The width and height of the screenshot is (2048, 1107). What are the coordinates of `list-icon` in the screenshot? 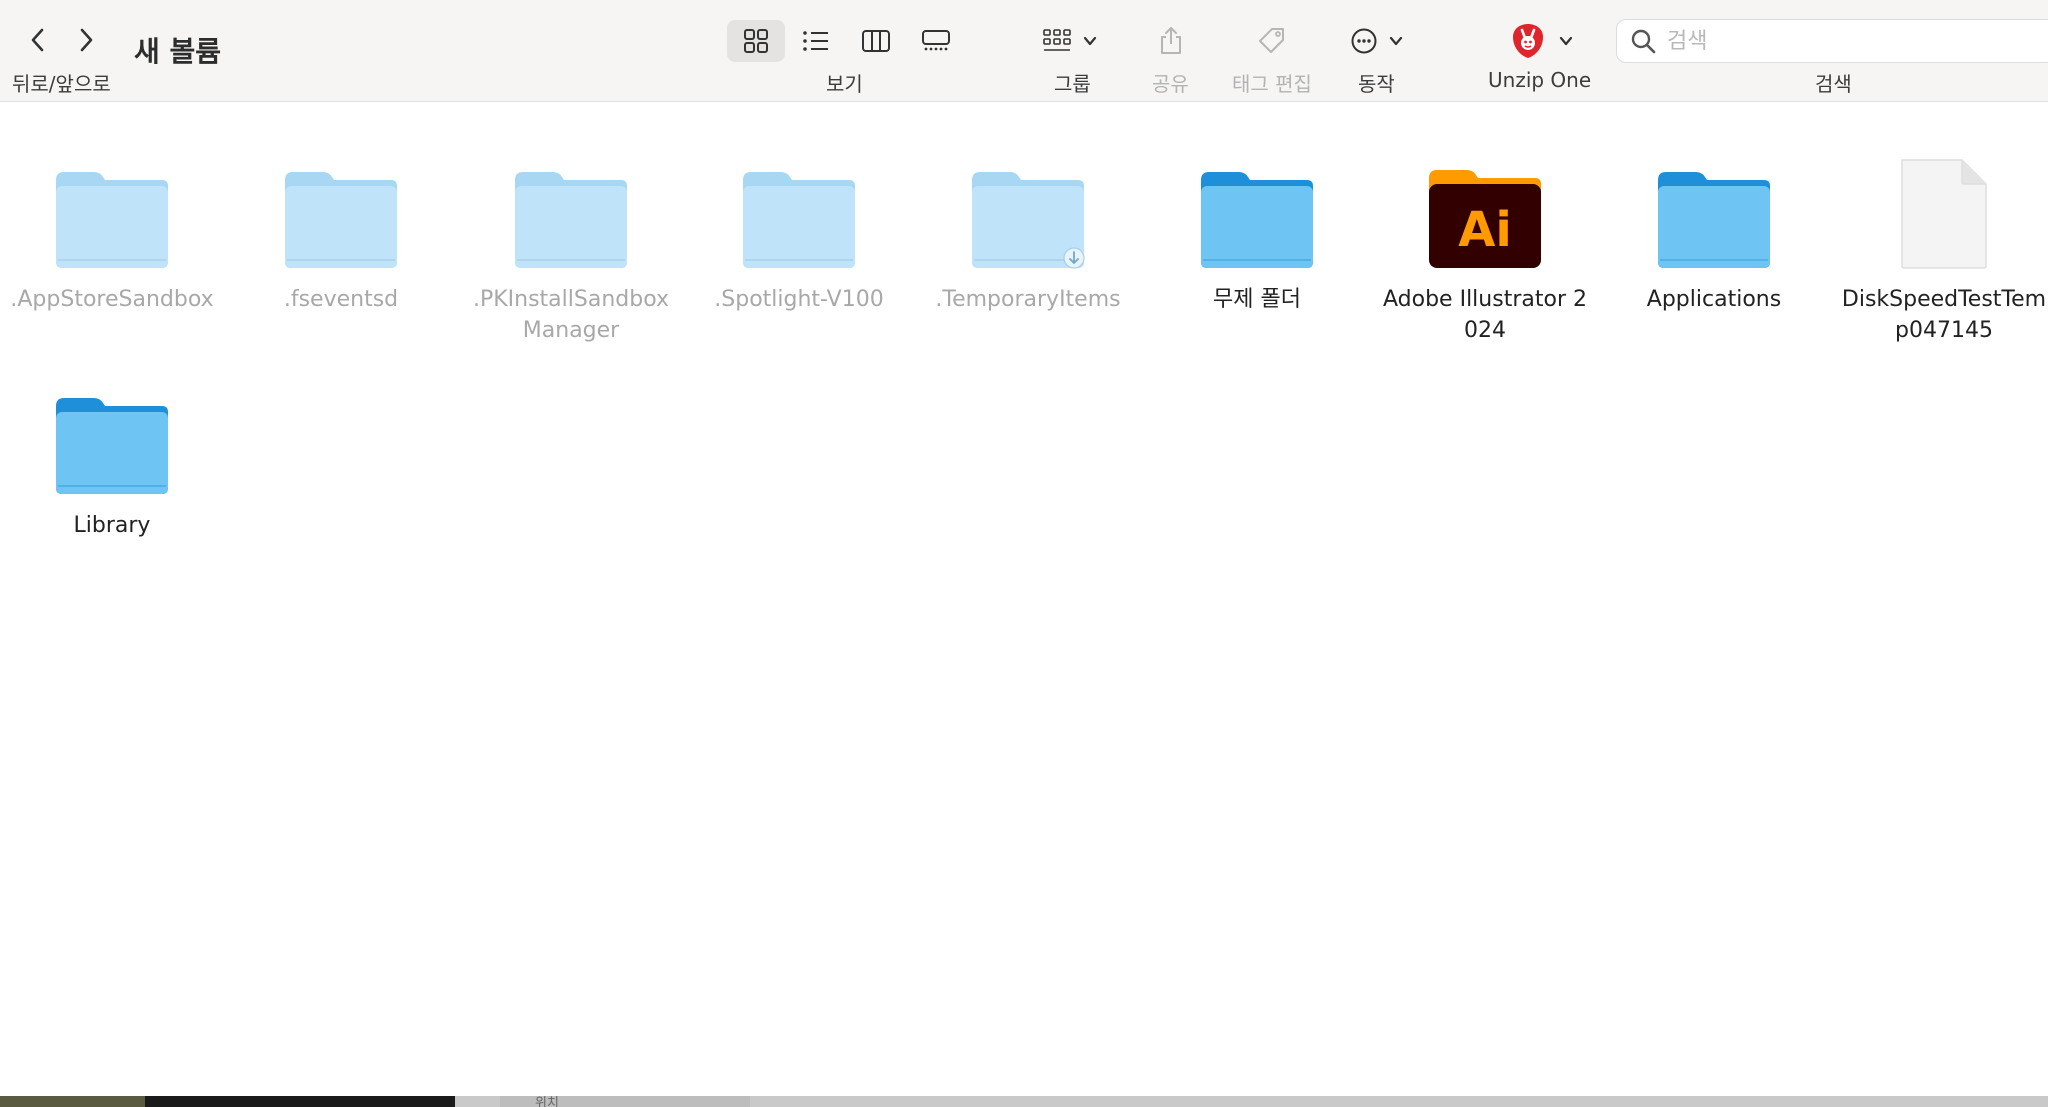 It's located at (815, 41).